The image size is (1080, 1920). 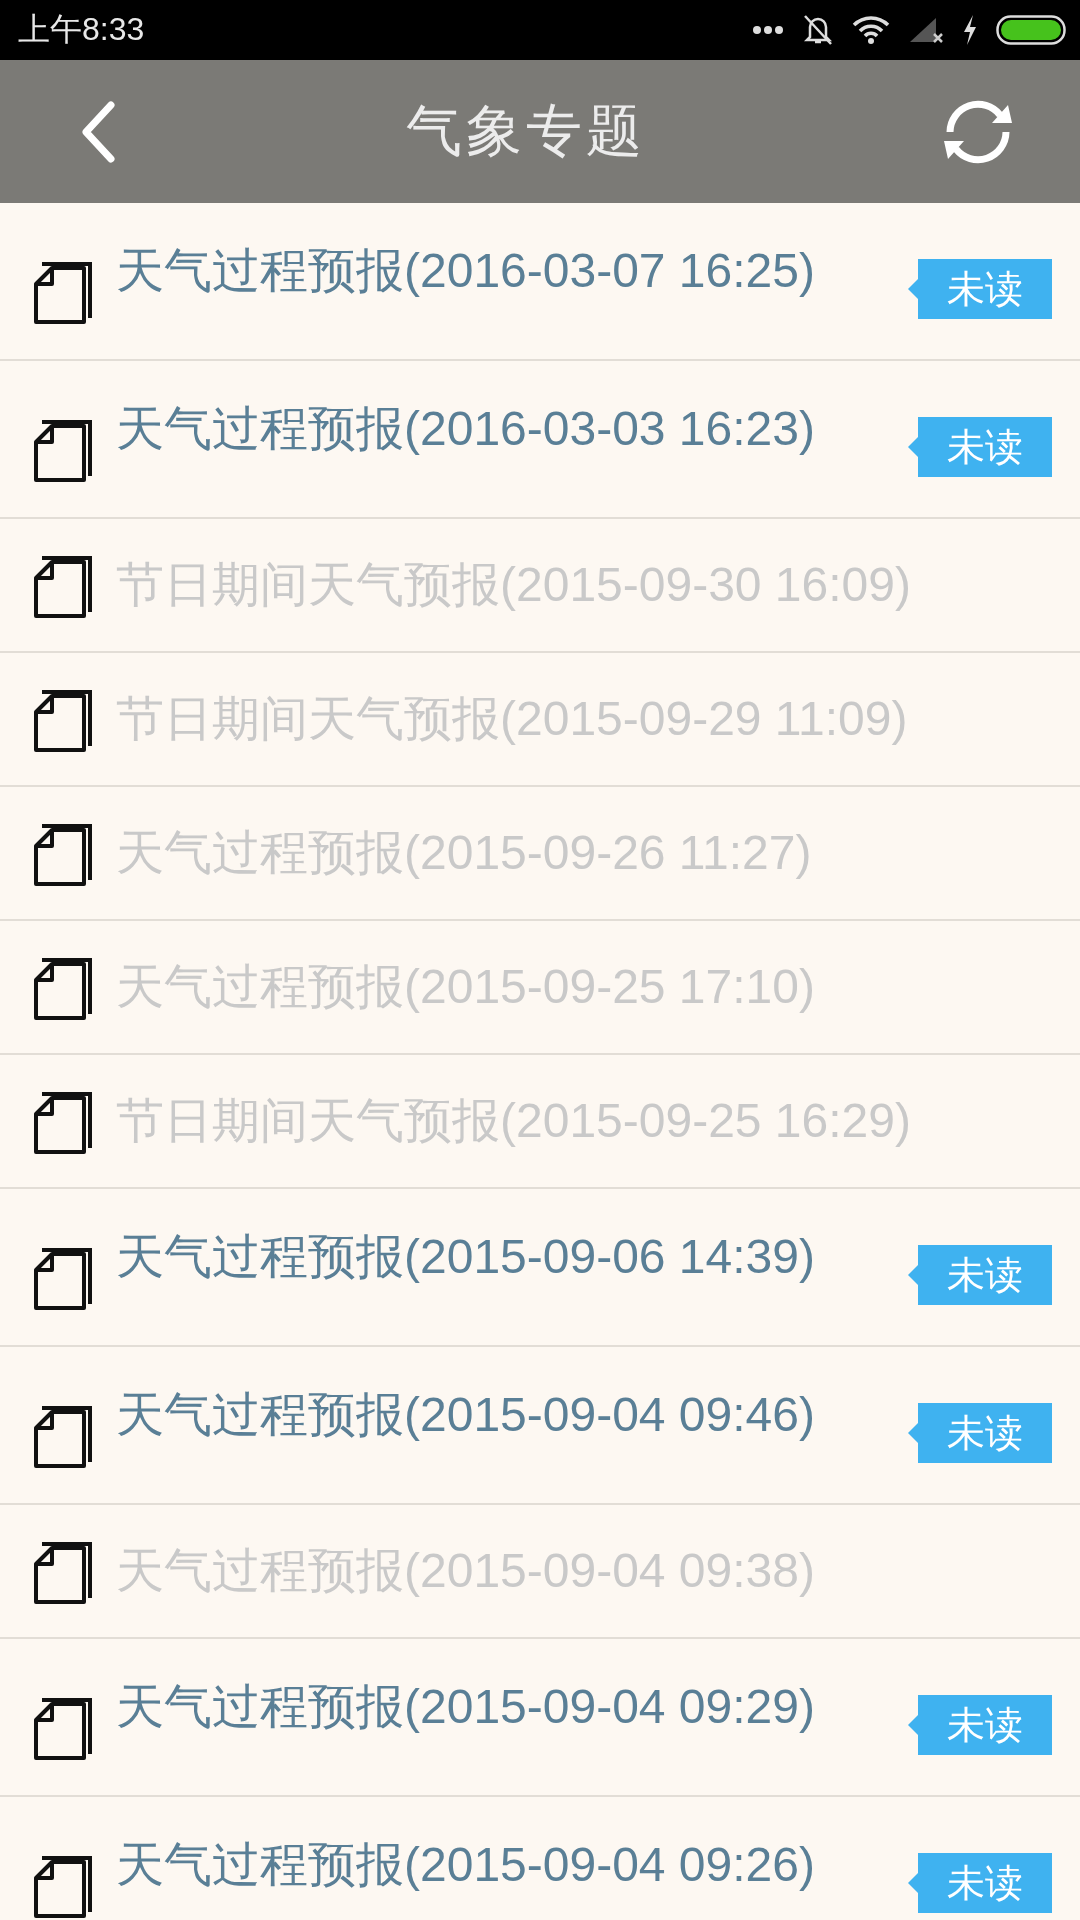 What do you see at coordinates (466, 429) in the screenshot?
I see `item-title: 天气过程预报(2016-03-03 16:23)` at bounding box center [466, 429].